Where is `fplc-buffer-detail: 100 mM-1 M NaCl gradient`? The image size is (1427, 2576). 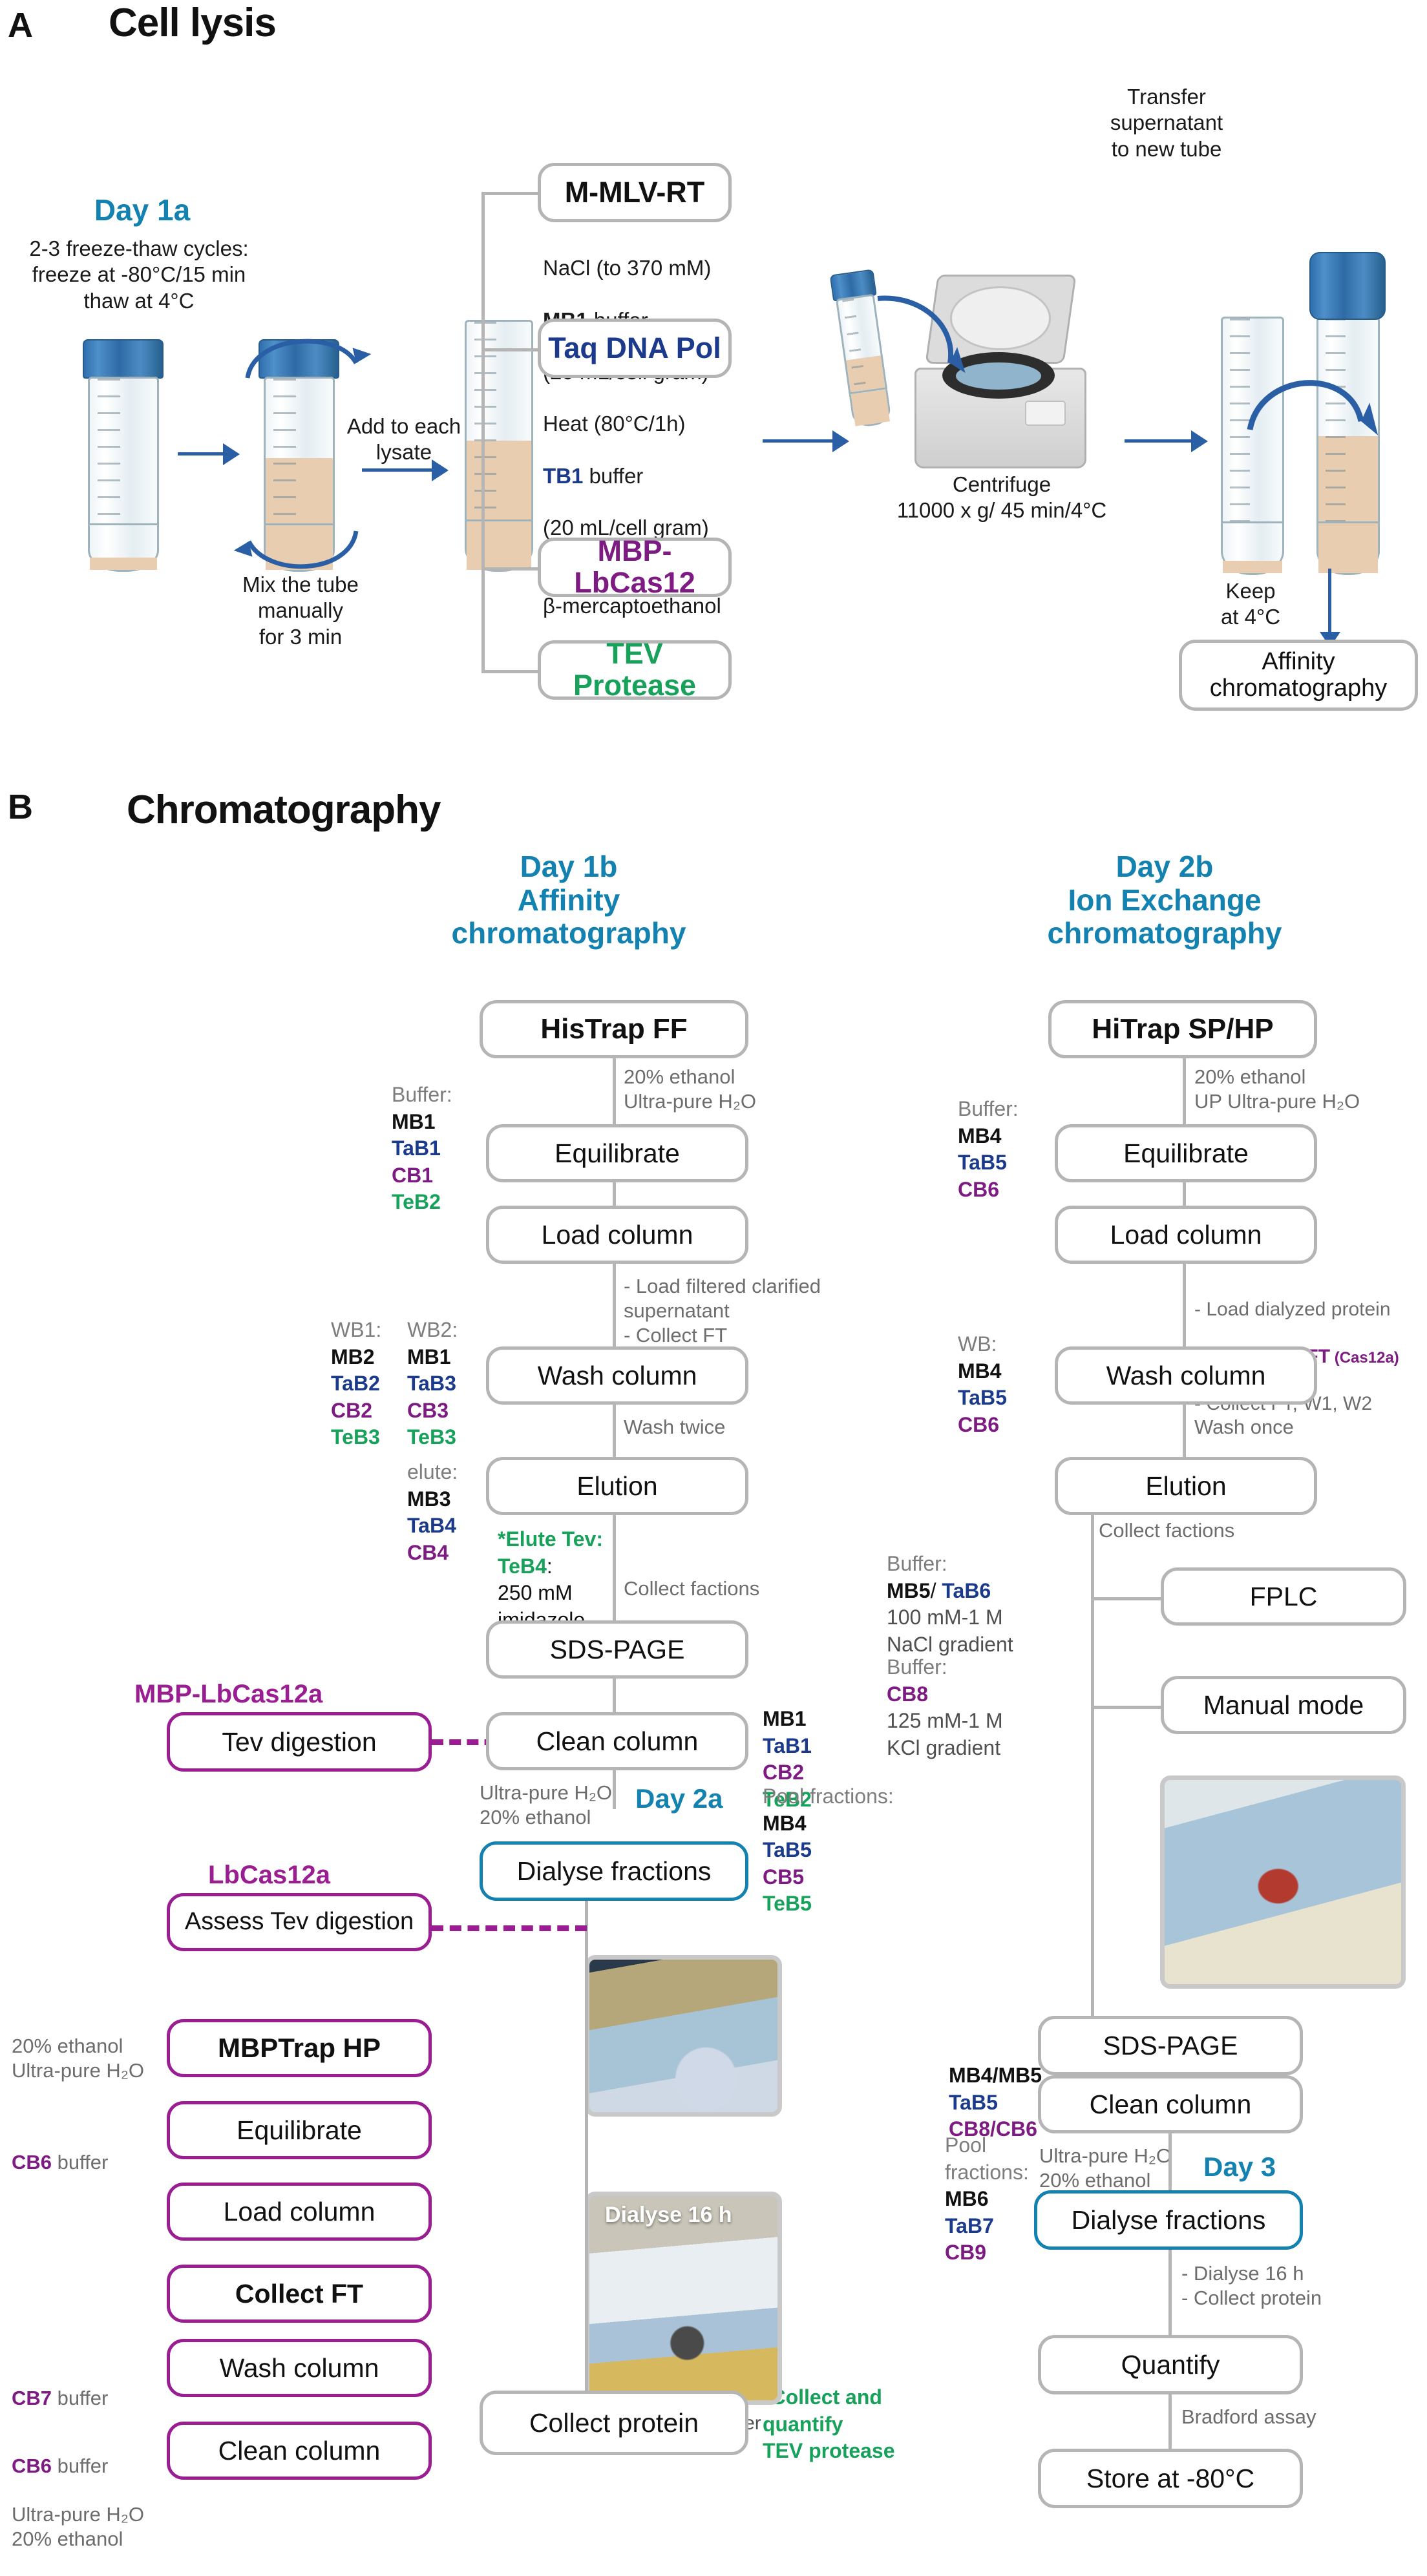 fplc-buffer-detail: 100 mM-1 M NaCl gradient is located at coordinates (950, 1631).